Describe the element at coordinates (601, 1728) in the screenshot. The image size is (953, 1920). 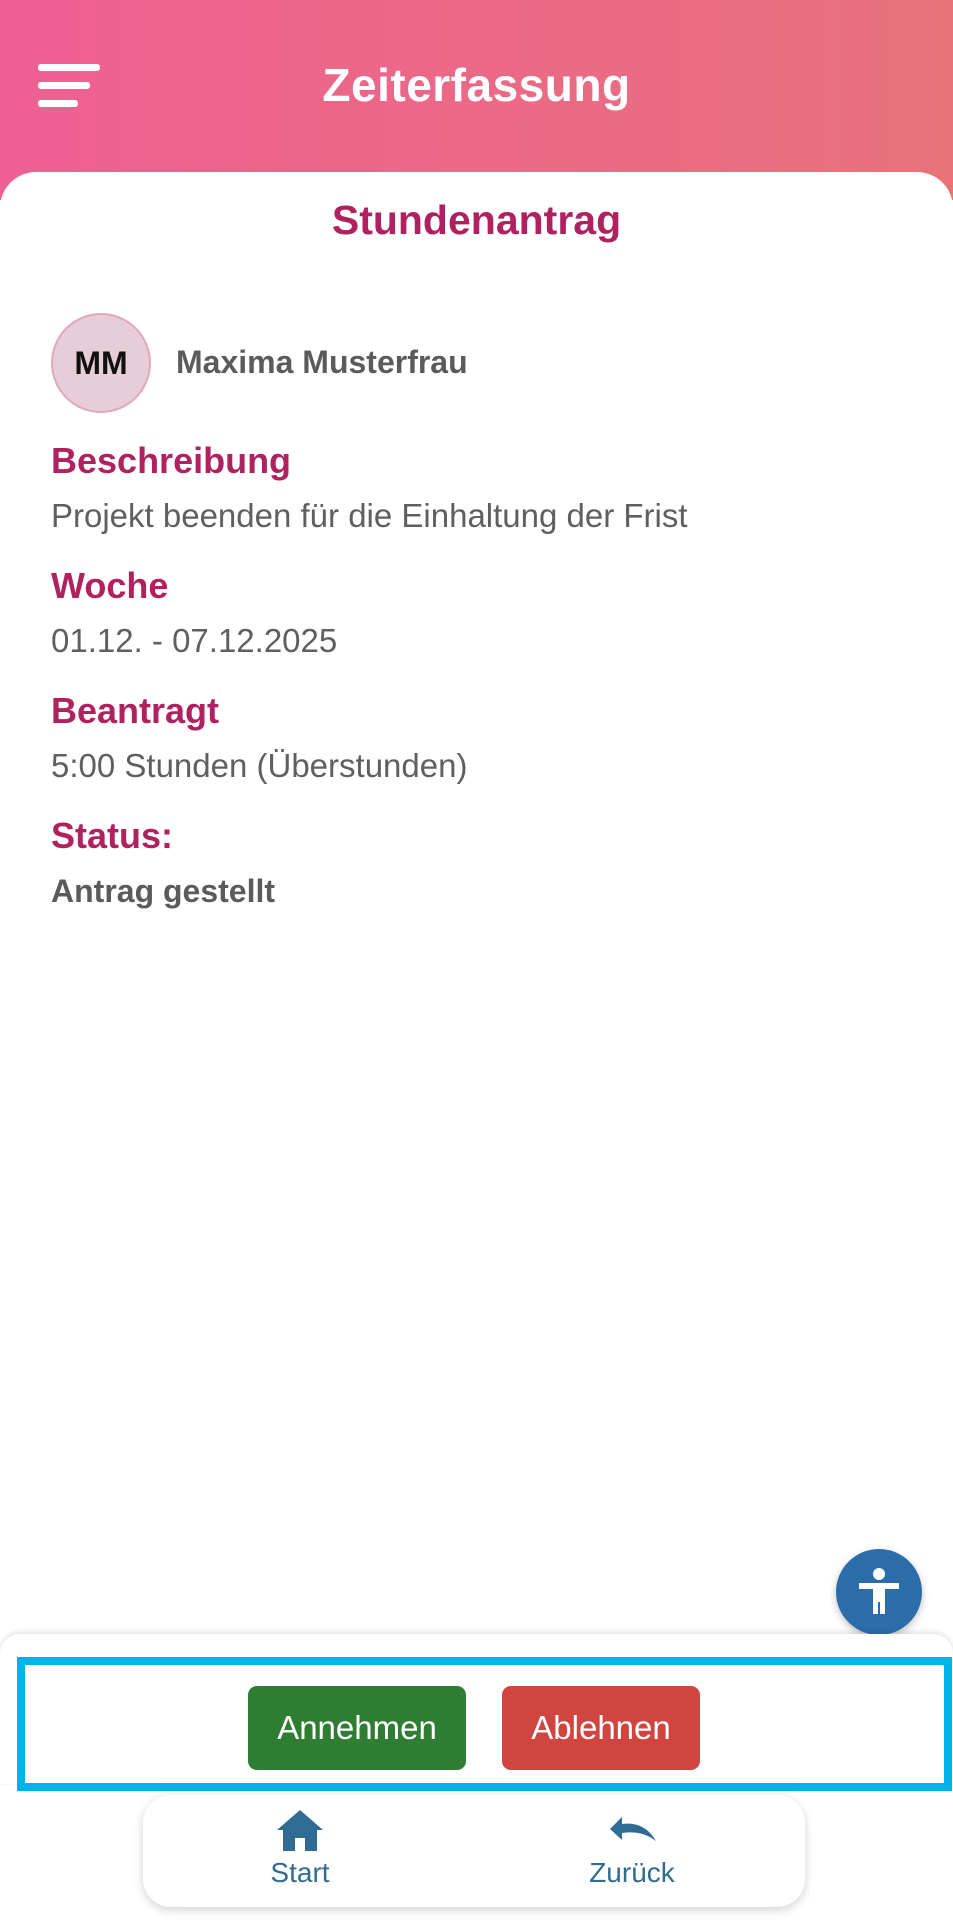
I see `reject-button: Ablehnen` at that location.